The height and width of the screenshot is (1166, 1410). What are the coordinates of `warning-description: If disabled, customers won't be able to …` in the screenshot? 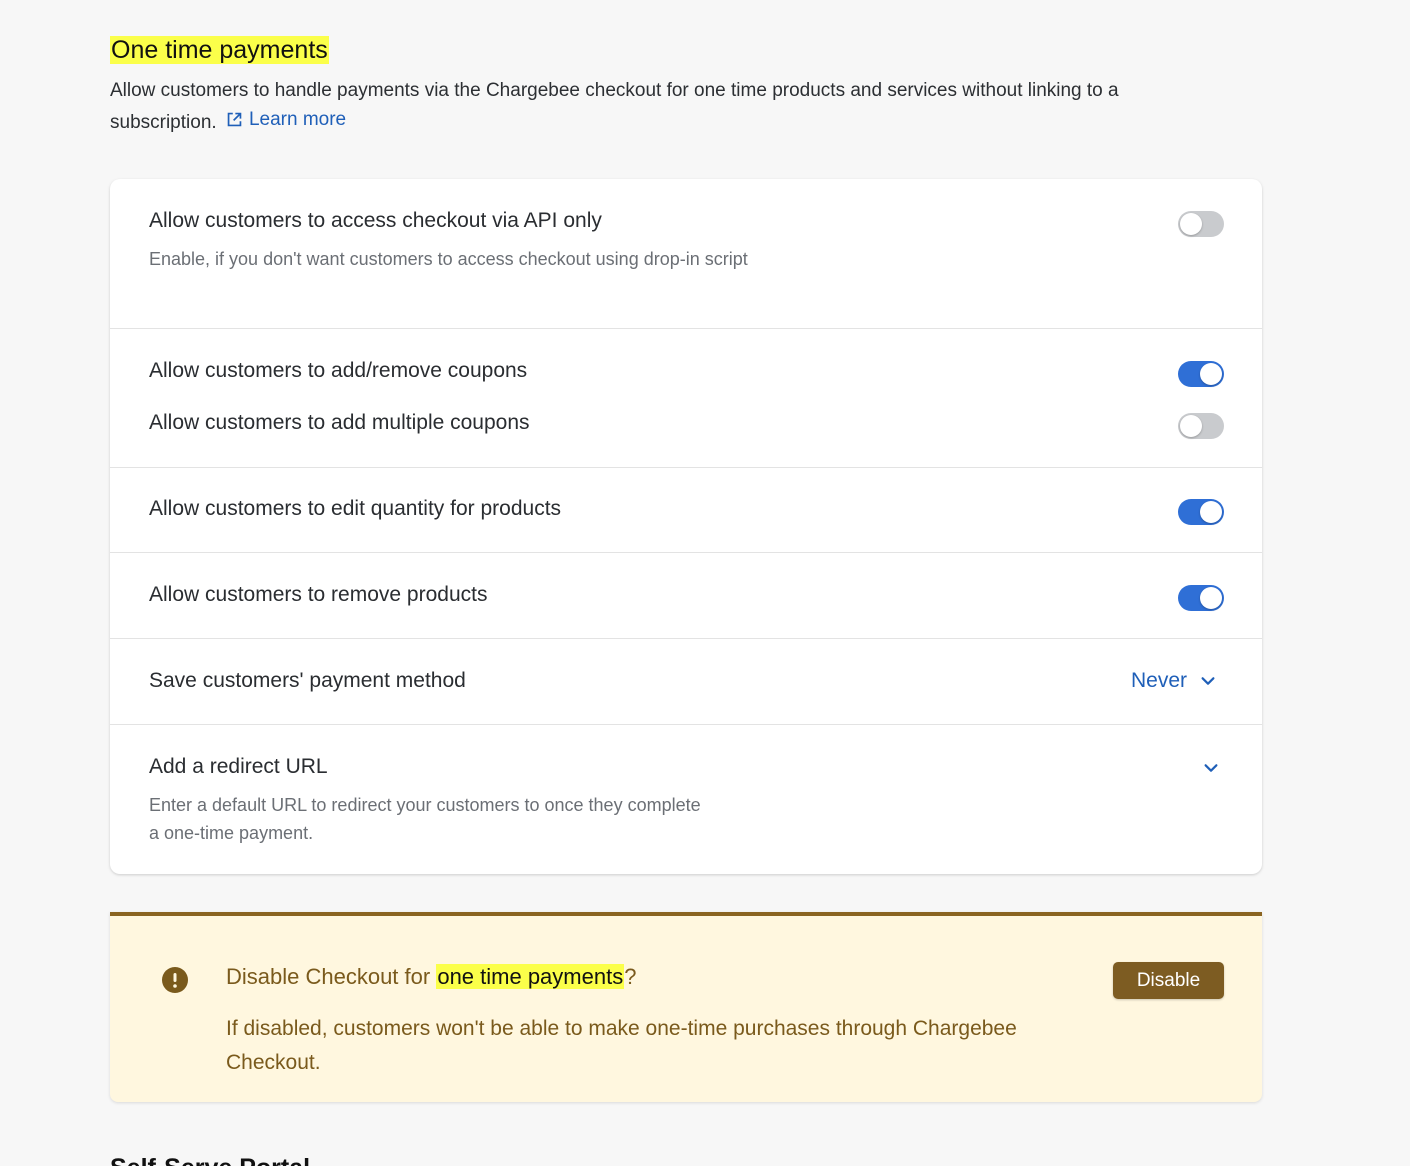 It's located at (621, 1045).